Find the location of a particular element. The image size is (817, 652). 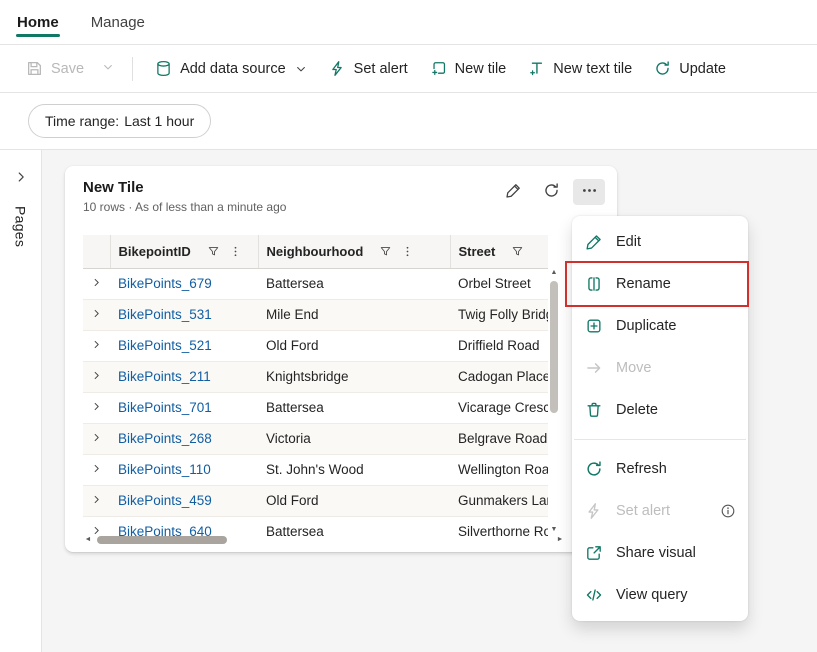

update-button: Update is located at coordinates (690, 68).